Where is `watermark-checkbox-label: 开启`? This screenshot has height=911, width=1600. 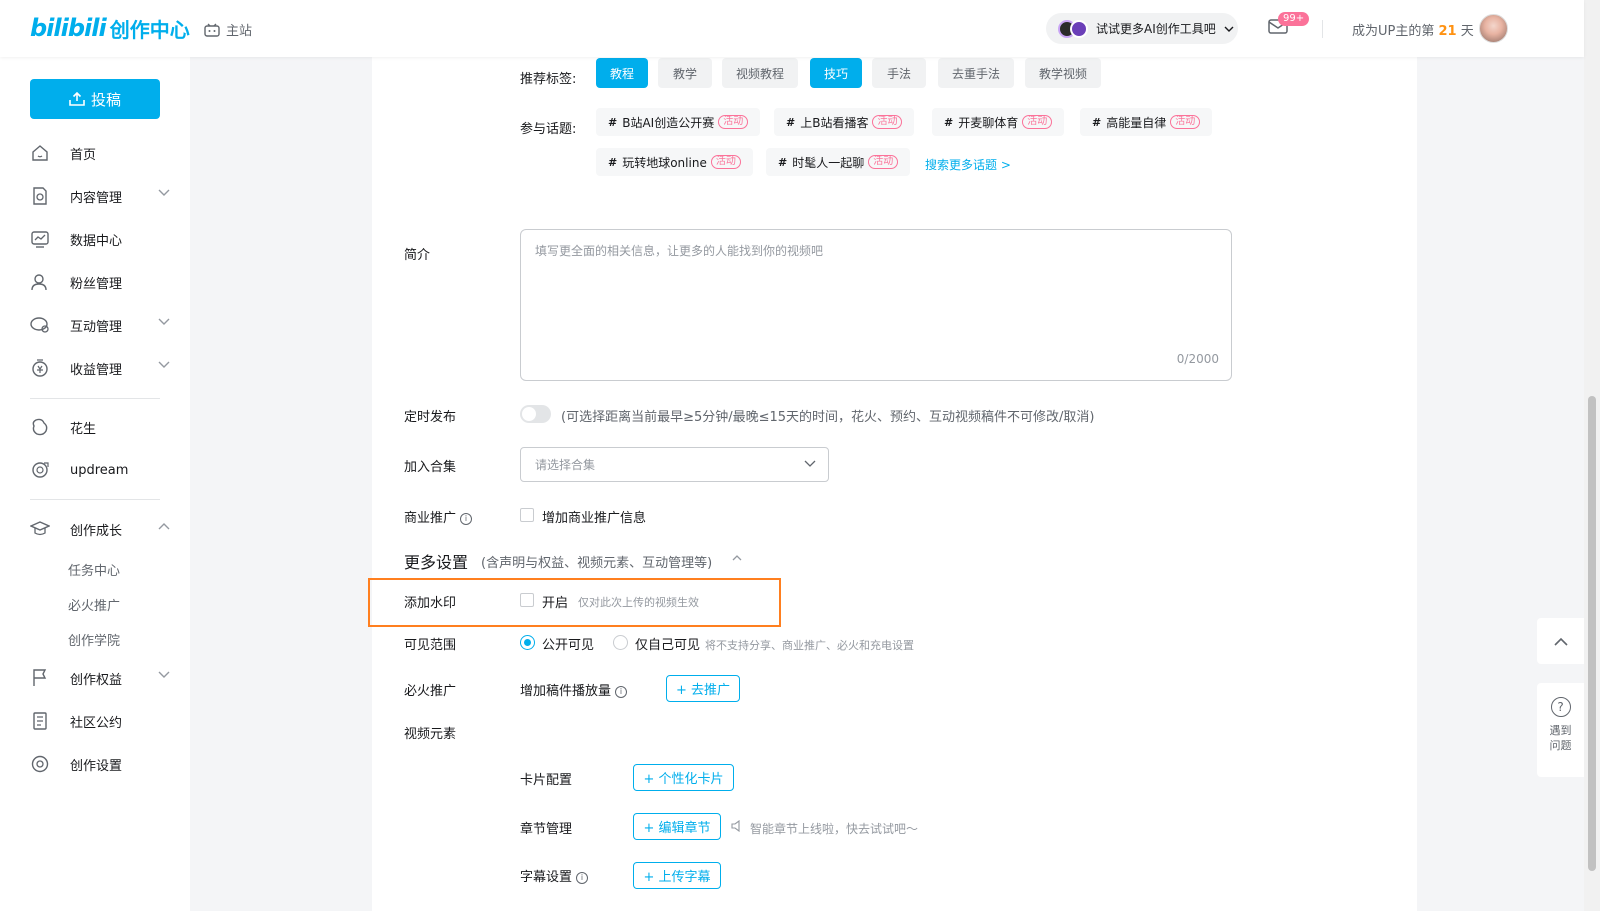 watermark-checkbox-label: 开启 is located at coordinates (555, 603).